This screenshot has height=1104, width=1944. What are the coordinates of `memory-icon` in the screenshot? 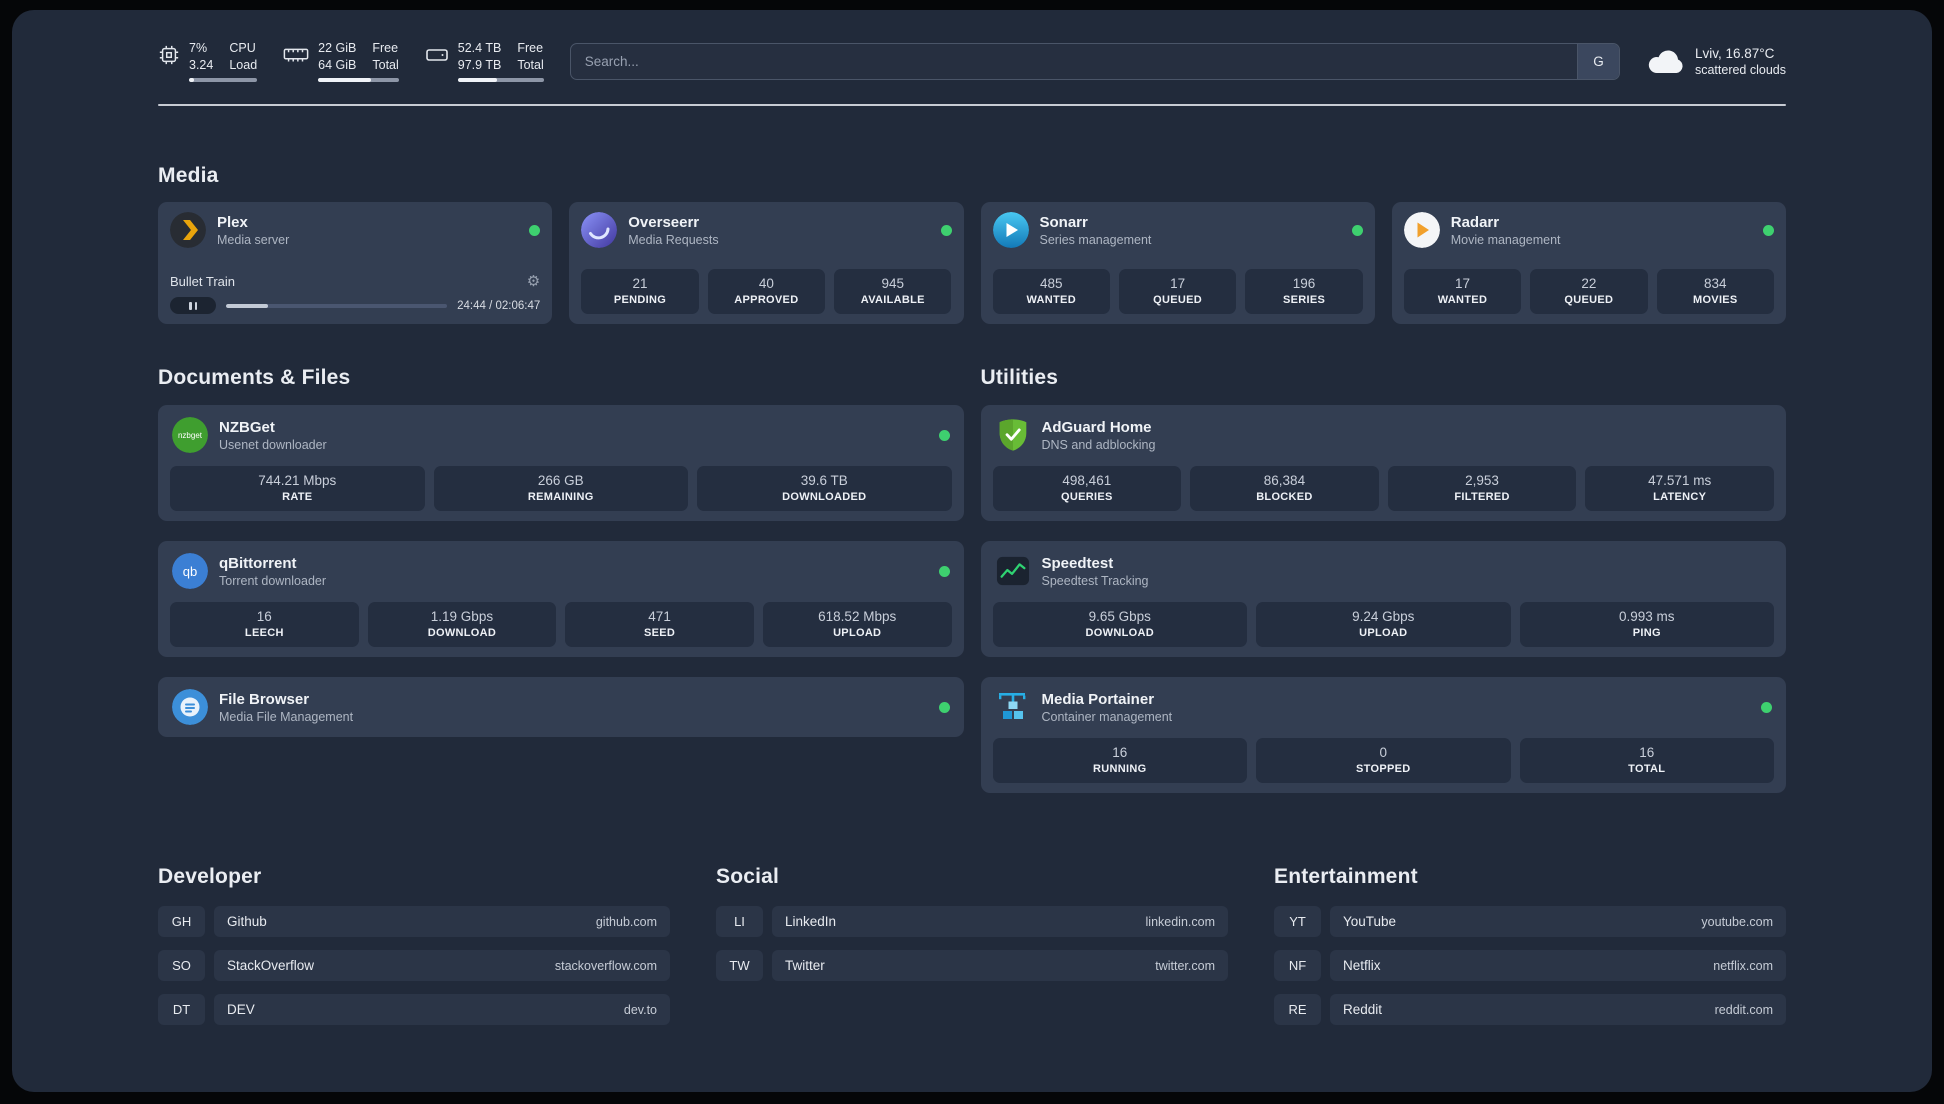 It's located at (296, 55).